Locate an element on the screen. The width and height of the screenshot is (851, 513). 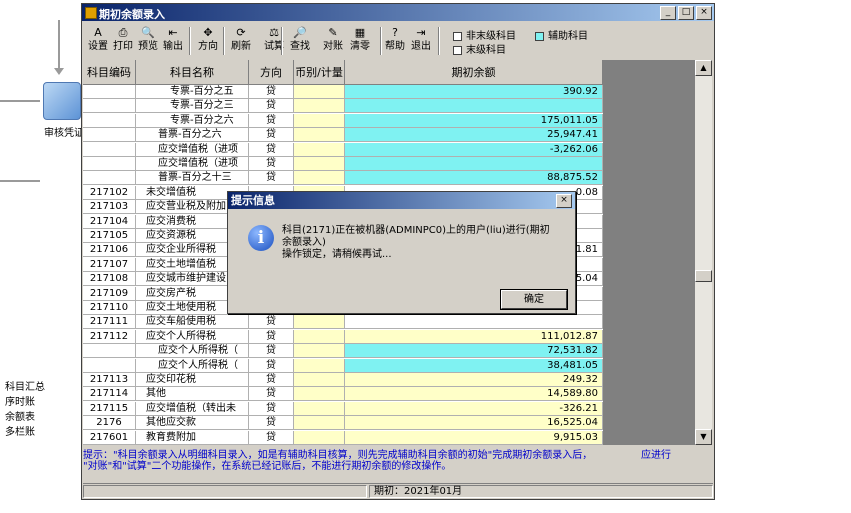
cell-code: 217114 is located at coordinates (109, 394).